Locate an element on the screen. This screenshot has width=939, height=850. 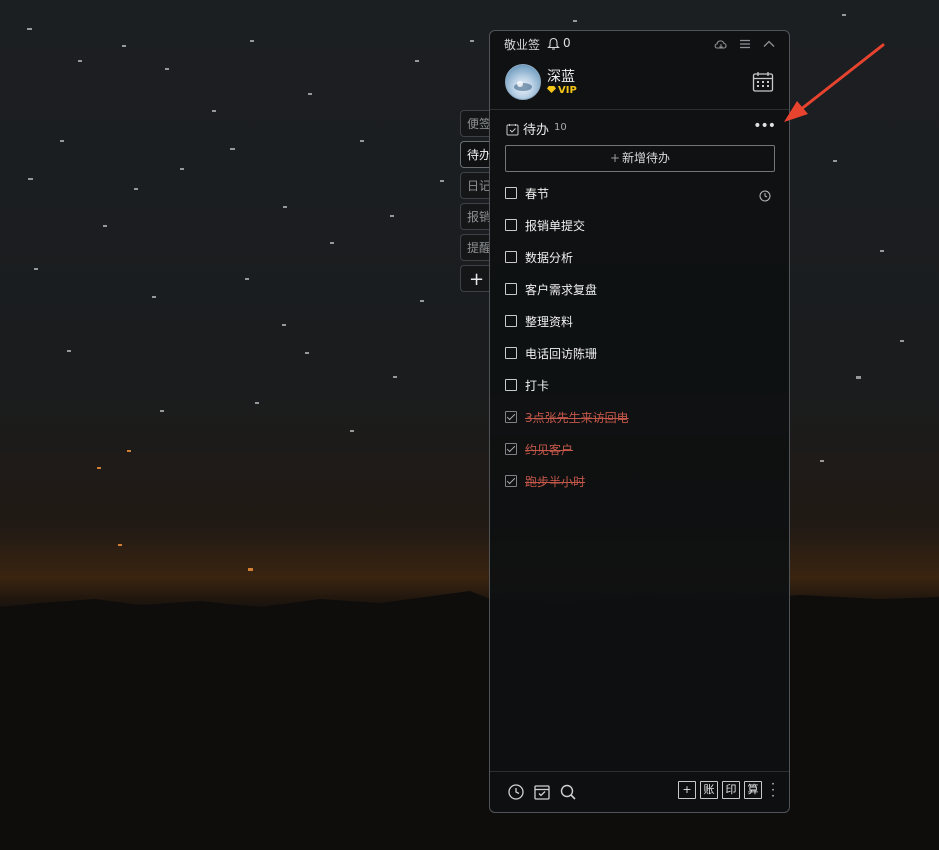
list-item: 整理资料 is located at coordinates (639, 322).